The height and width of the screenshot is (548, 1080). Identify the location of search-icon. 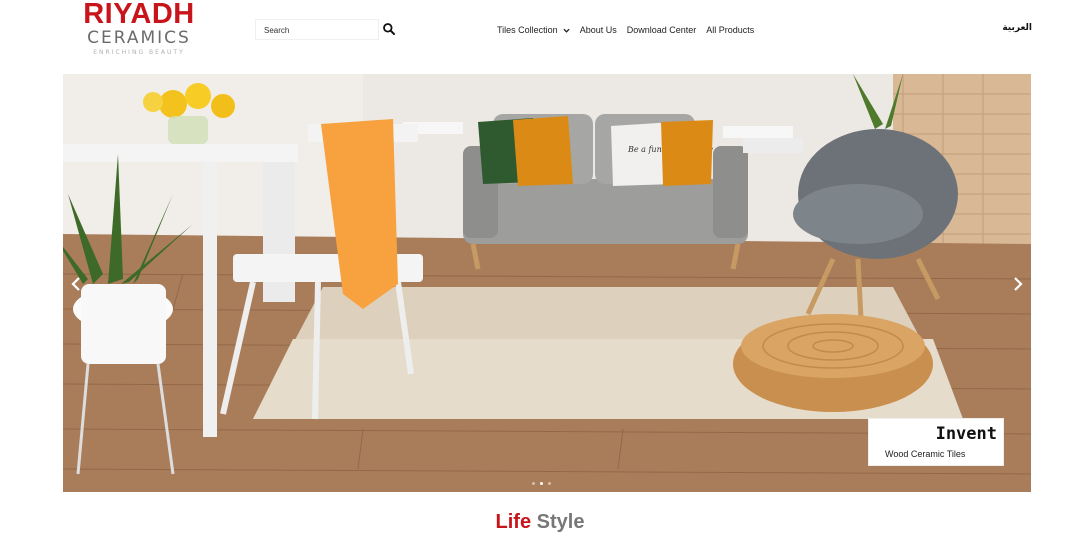
(389, 29).